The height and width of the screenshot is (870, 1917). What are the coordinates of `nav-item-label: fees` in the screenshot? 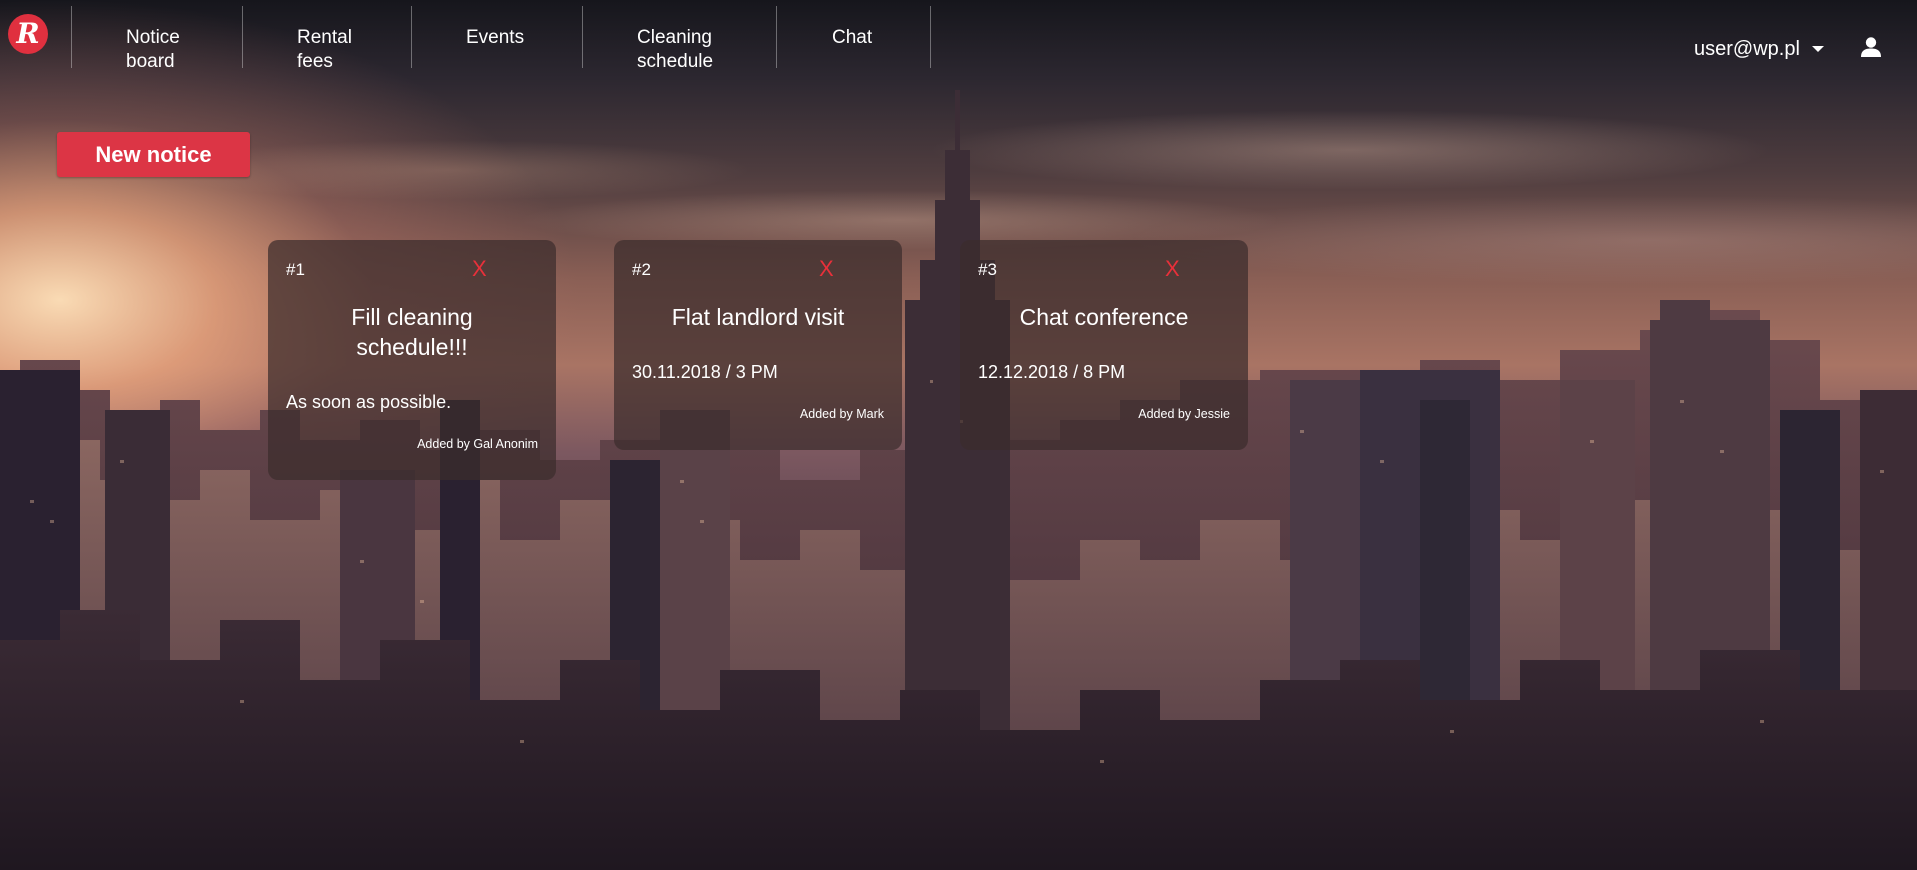 It's located at (315, 61).